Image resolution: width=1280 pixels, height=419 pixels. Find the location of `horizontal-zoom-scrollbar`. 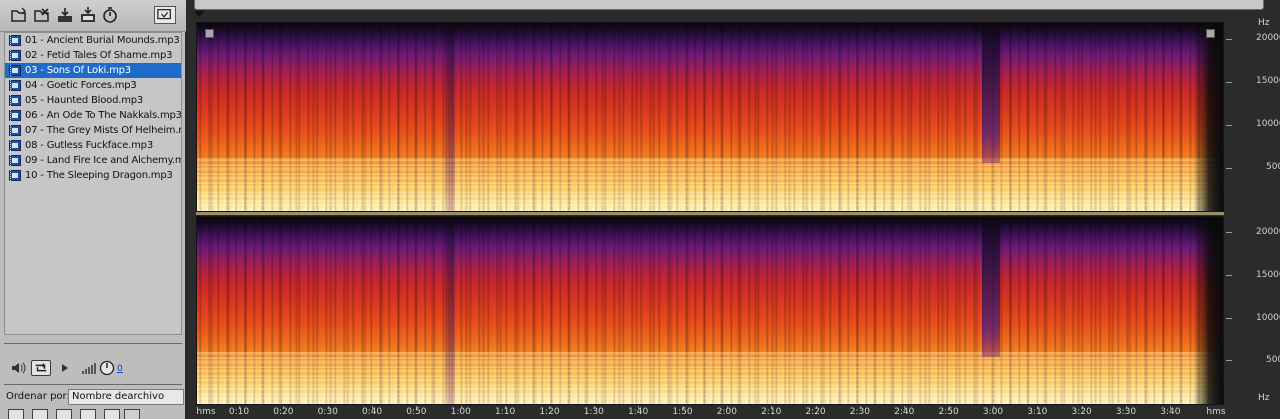

horizontal-zoom-scrollbar is located at coordinates (729, 5).